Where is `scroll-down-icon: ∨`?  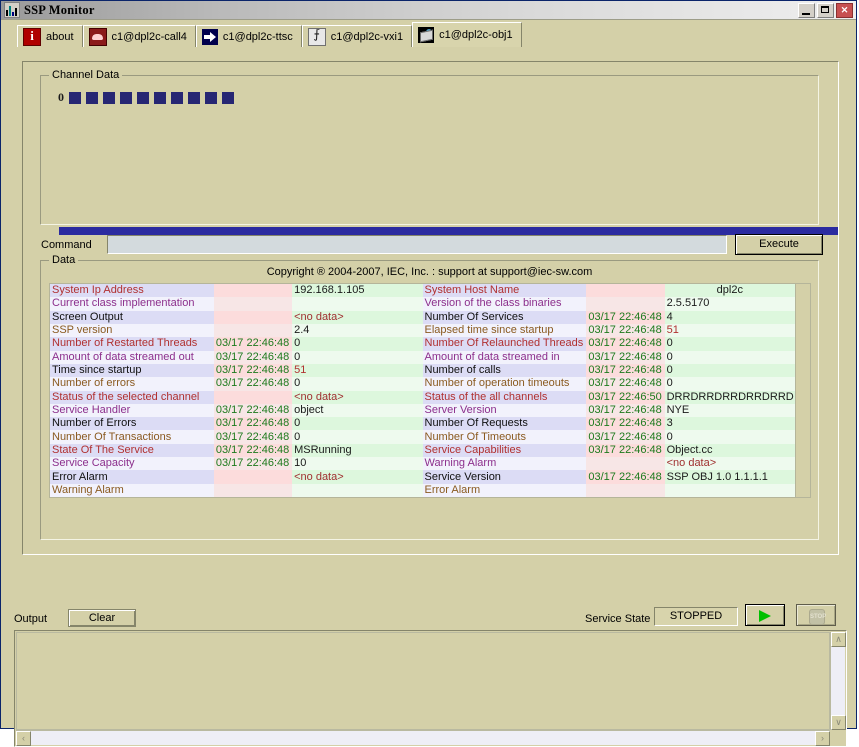 scroll-down-icon: ∨ is located at coordinates (838, 722).